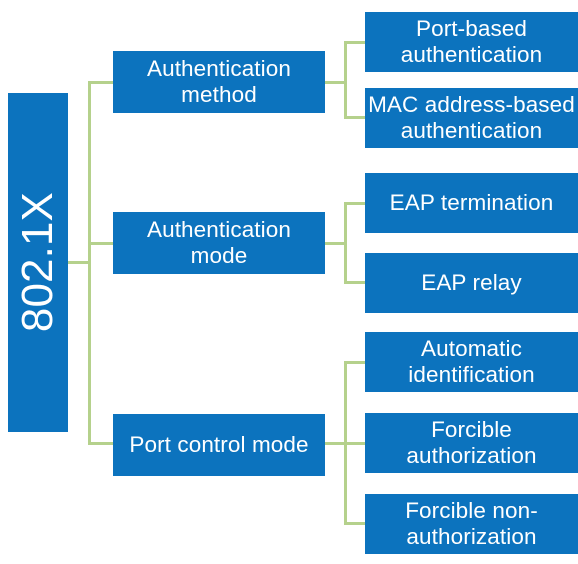 This screenshot has width=578, height=564. I want to click on node-mac-address-based-authentication: MAC address-based authentication, so click(471, 118).